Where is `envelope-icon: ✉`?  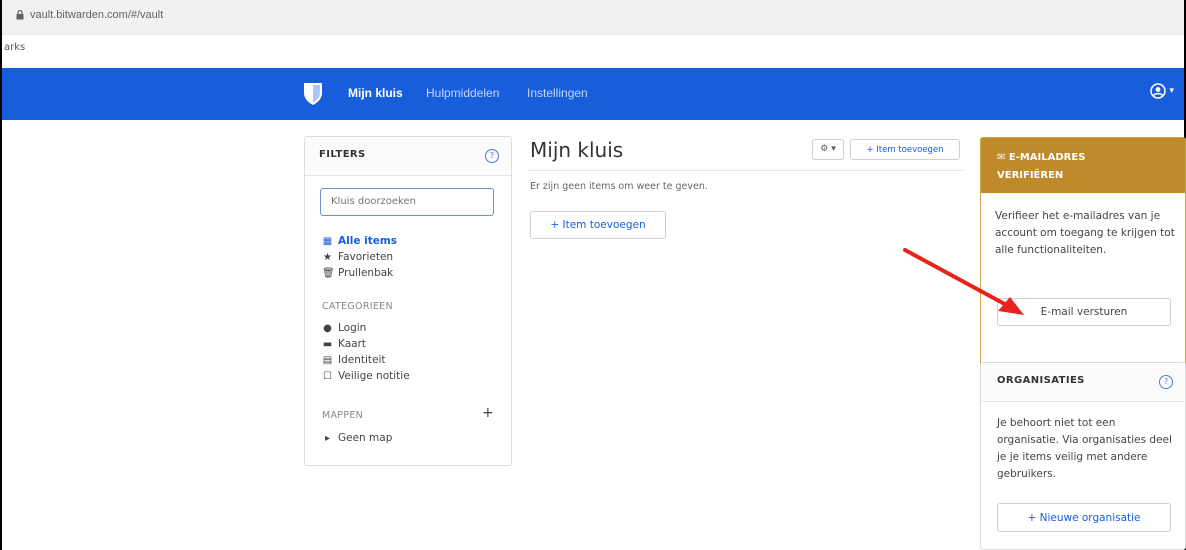 envelope-icon: ✉ is located at coordinates (1003, 157).